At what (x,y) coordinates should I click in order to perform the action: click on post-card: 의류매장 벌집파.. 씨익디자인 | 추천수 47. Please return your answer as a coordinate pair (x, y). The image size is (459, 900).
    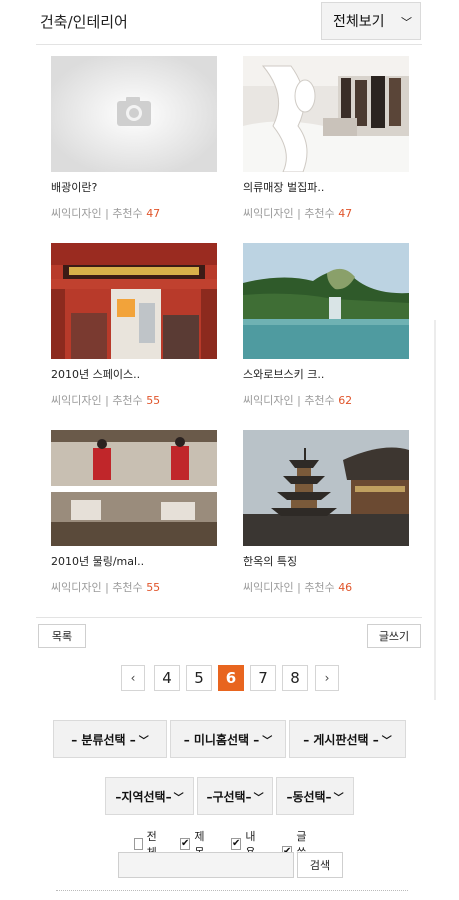
    Looking at the image, I should click on (326, 138).